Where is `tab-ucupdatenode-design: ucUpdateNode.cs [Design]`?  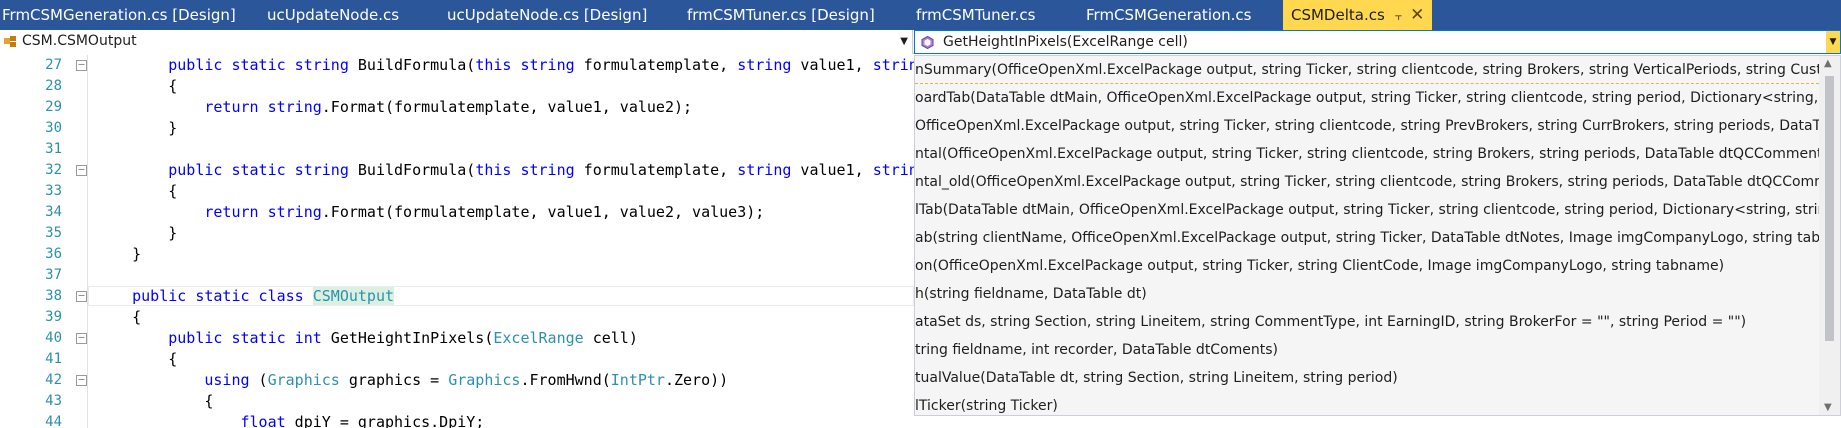 tab-ucupdatenode-design: ucUpdateNode.cs [Design] is located at coordinates (547, 15).